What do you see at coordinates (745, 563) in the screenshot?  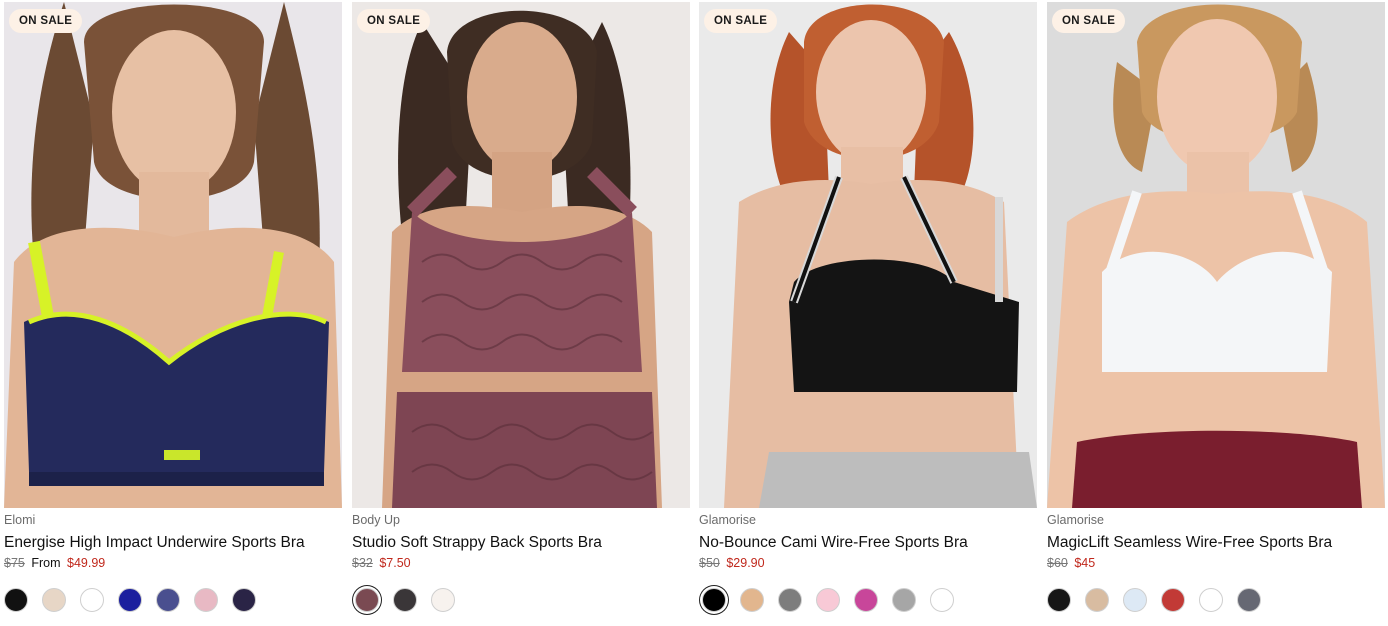 I see `sale-price: $29.90` at bounding box center [745, 563].